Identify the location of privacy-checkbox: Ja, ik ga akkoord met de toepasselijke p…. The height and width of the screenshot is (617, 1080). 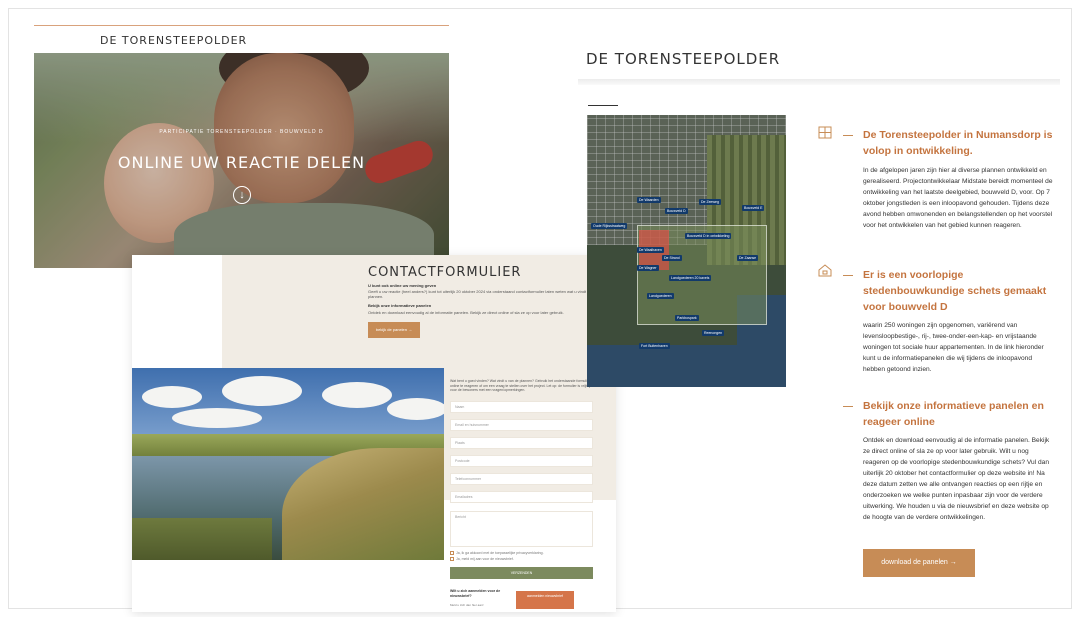
(497, 553).